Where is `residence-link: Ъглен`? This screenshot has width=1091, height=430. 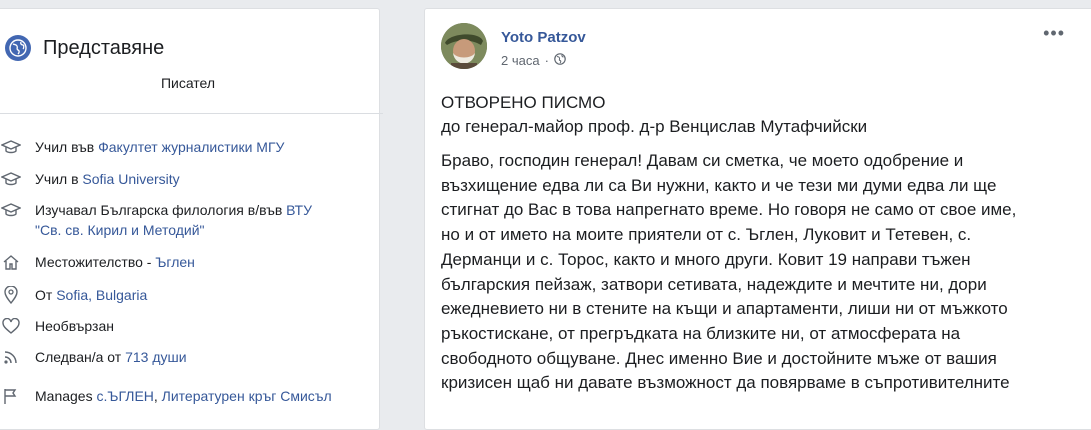 residence-link: Ъглен is located at coordinates (175, 262).